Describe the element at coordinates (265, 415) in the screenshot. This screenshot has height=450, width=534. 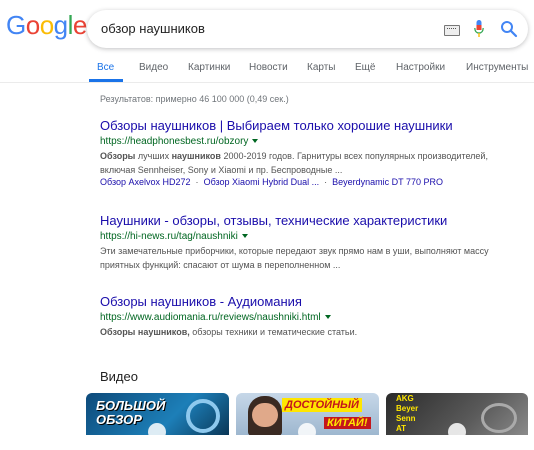
I see `face-image` at that location.